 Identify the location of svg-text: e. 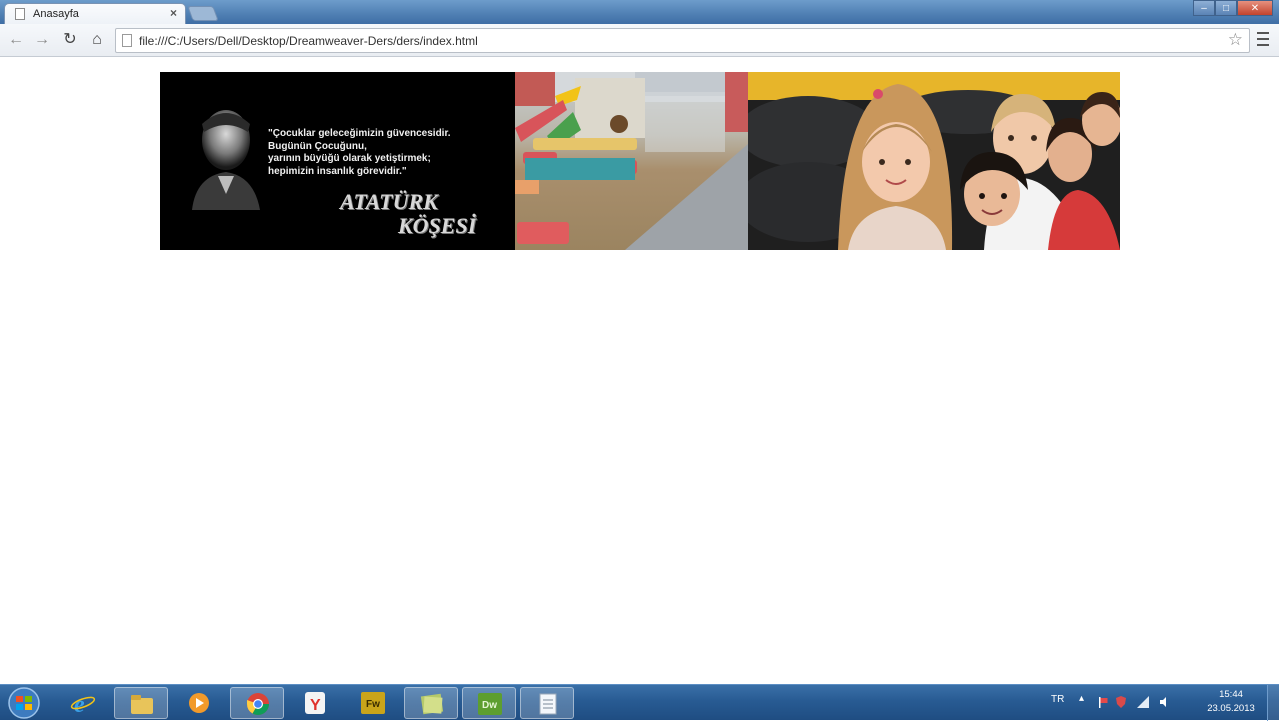
(79, 703).